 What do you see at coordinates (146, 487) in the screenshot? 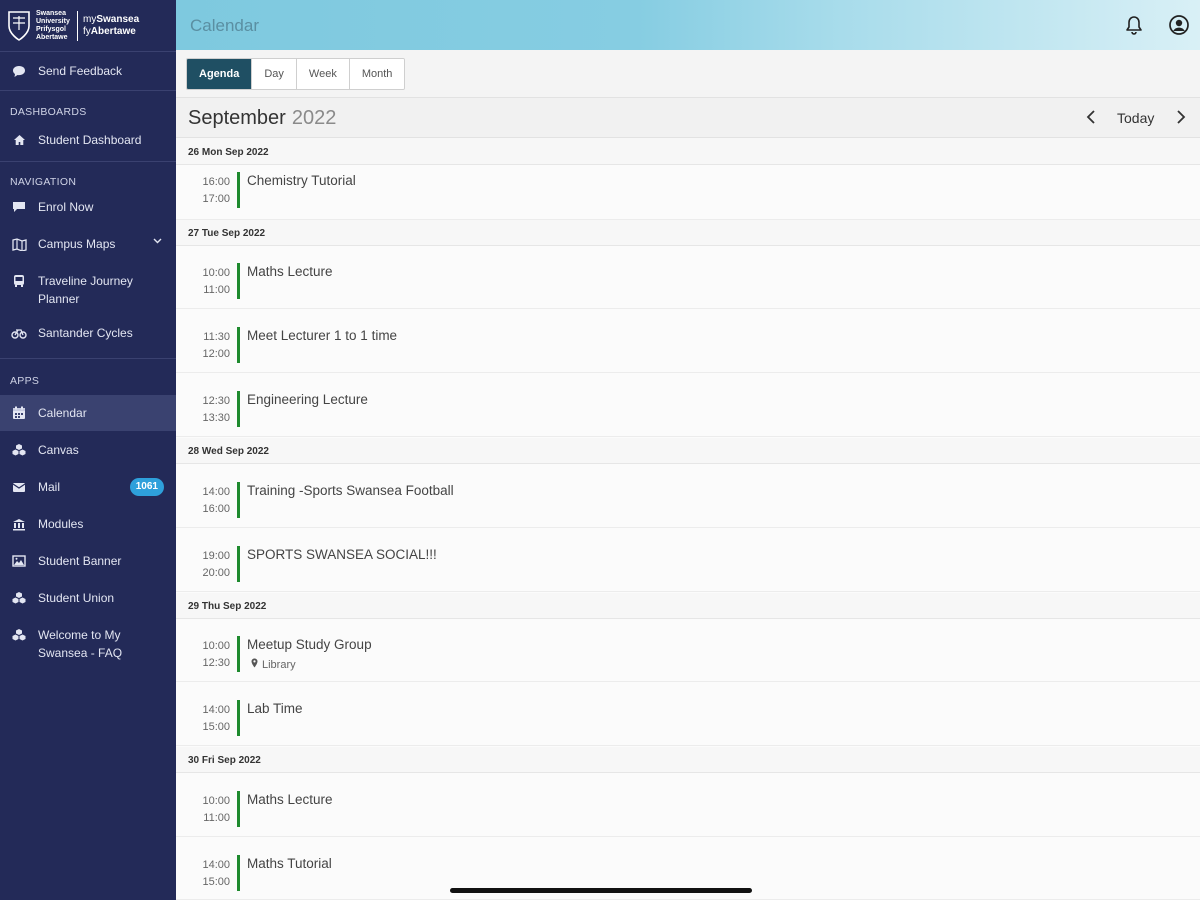
I see `mail-unread-badge: 1061` at bounding box center [146, 487].